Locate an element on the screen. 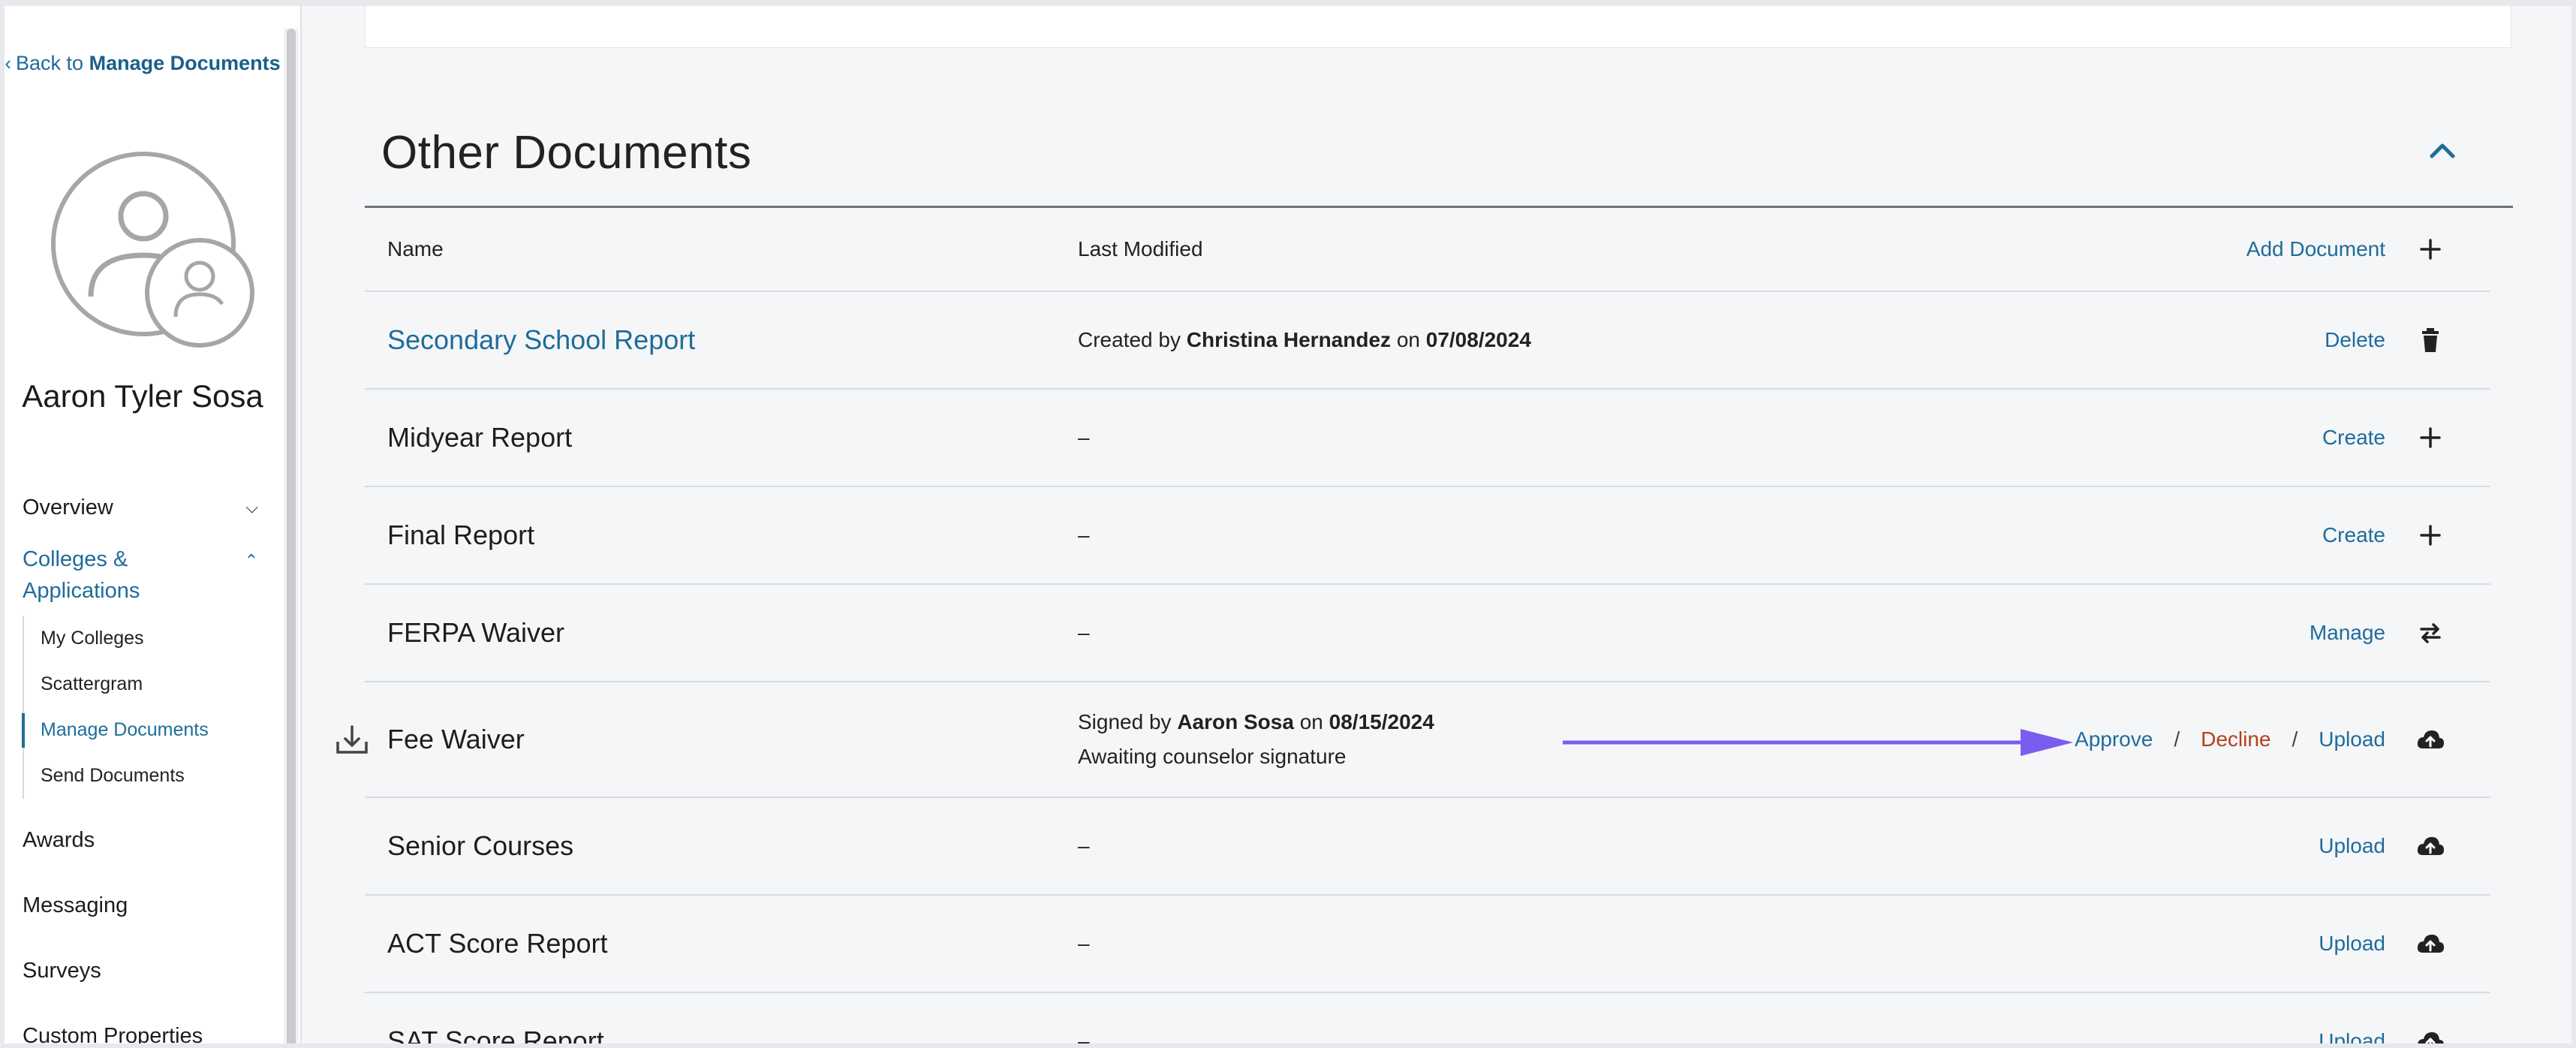  download-icon is located at coordinates (352, 739).